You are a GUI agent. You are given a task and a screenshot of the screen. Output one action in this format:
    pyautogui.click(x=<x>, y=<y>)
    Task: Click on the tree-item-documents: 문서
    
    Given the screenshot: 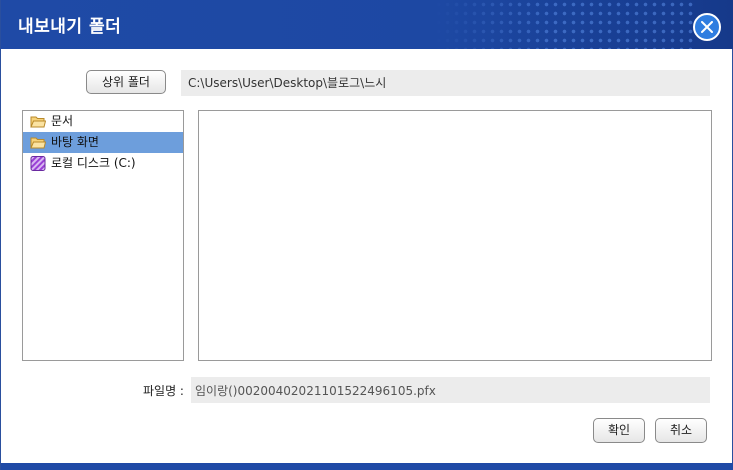 What is the action you would take?
    pyautogui.click(x=103, y=121)
    